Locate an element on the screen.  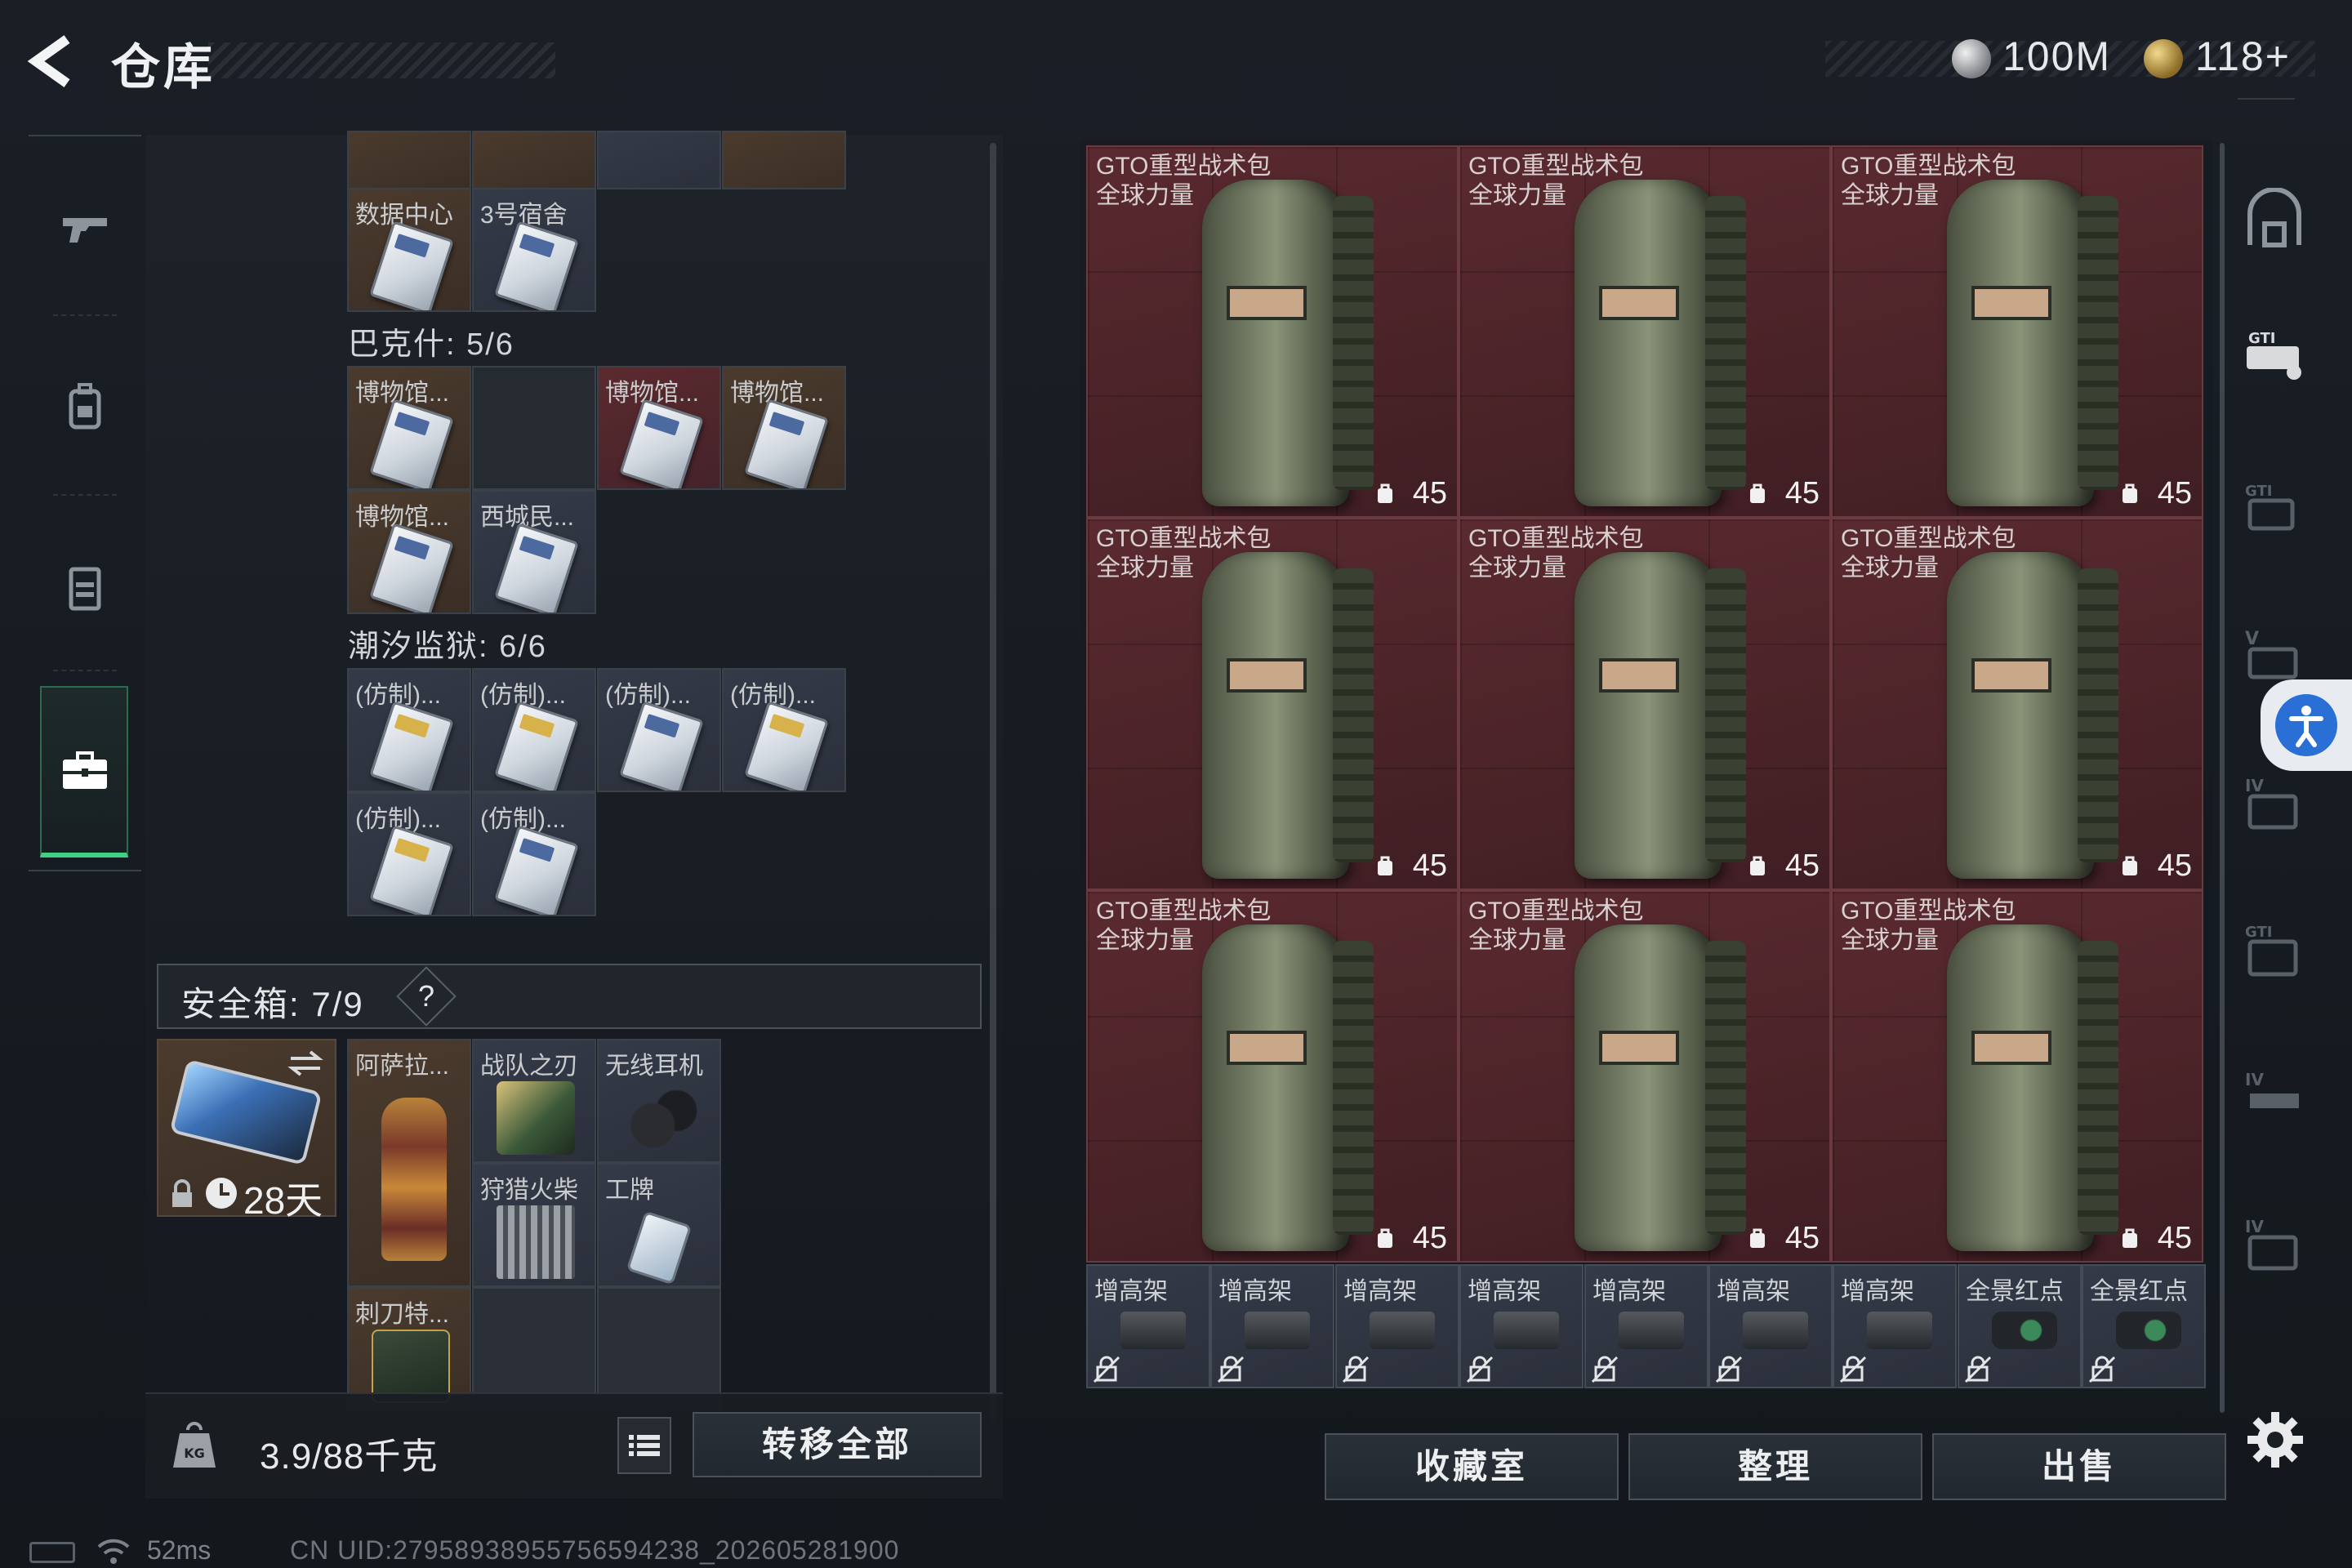
item-name: 全景红点 is located at coordinates (2139, 1291).